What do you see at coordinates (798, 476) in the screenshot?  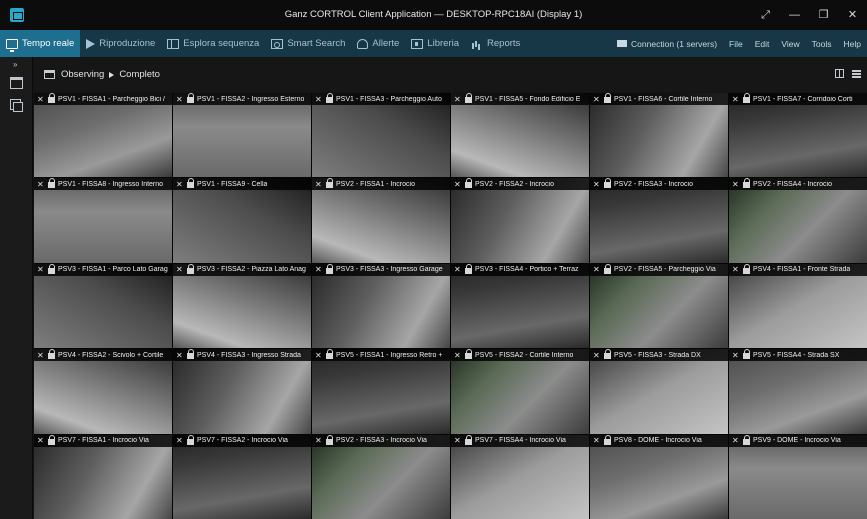 I see `camera-tile: ✕ PSV9 - DOME - Incrocio Via` at bounding box center [798, 476].